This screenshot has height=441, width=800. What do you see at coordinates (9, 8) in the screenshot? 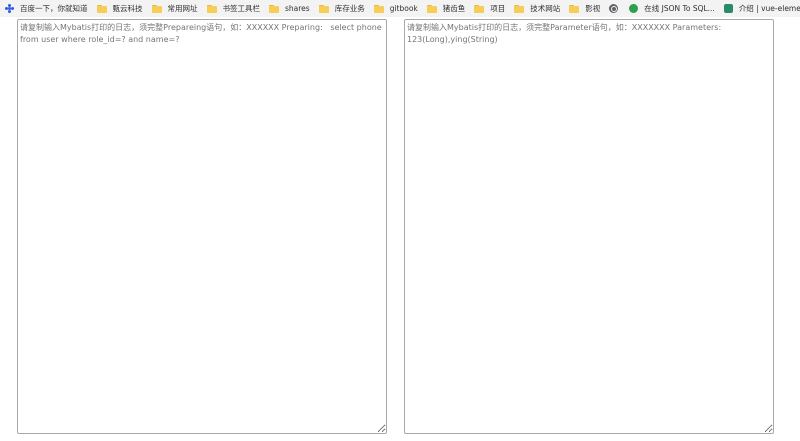
I see `baidu-icon` at bounding box center [9, 8].